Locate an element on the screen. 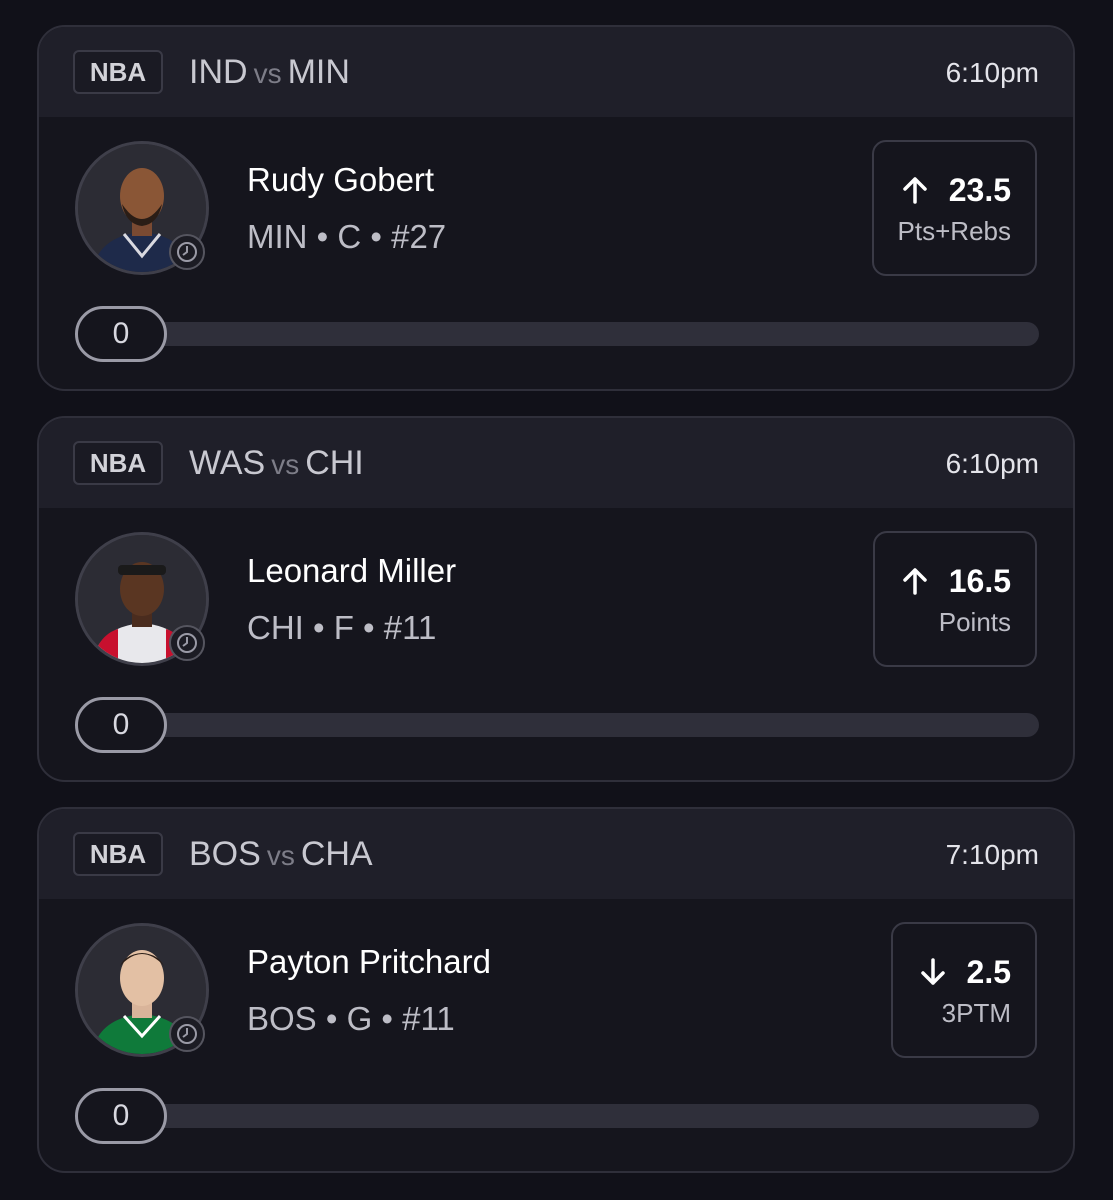  player-meta: CHI • F • #11 is located at coordinates (342, 627).